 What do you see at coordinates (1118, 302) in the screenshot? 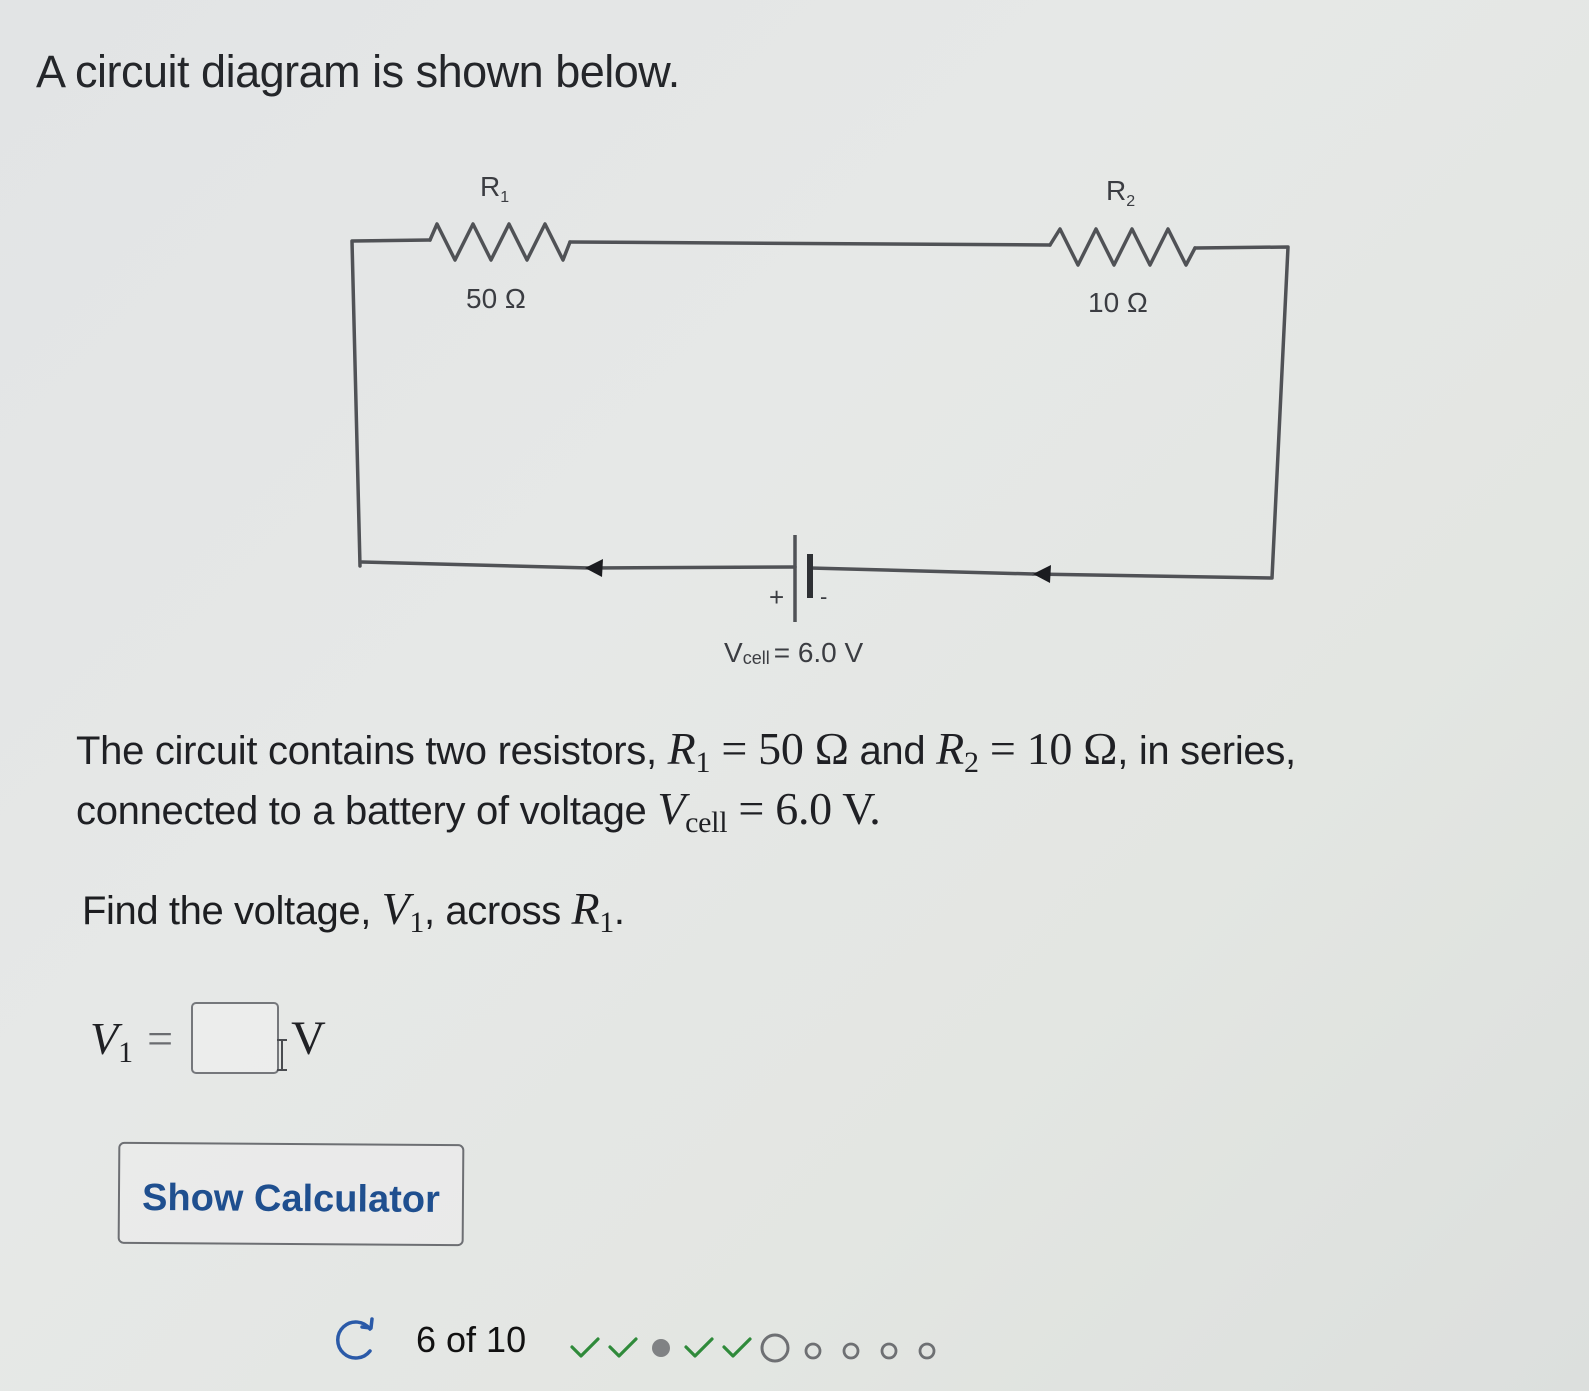
I see `r2-value: 10 Ω` at bounding box center [1118, 302].